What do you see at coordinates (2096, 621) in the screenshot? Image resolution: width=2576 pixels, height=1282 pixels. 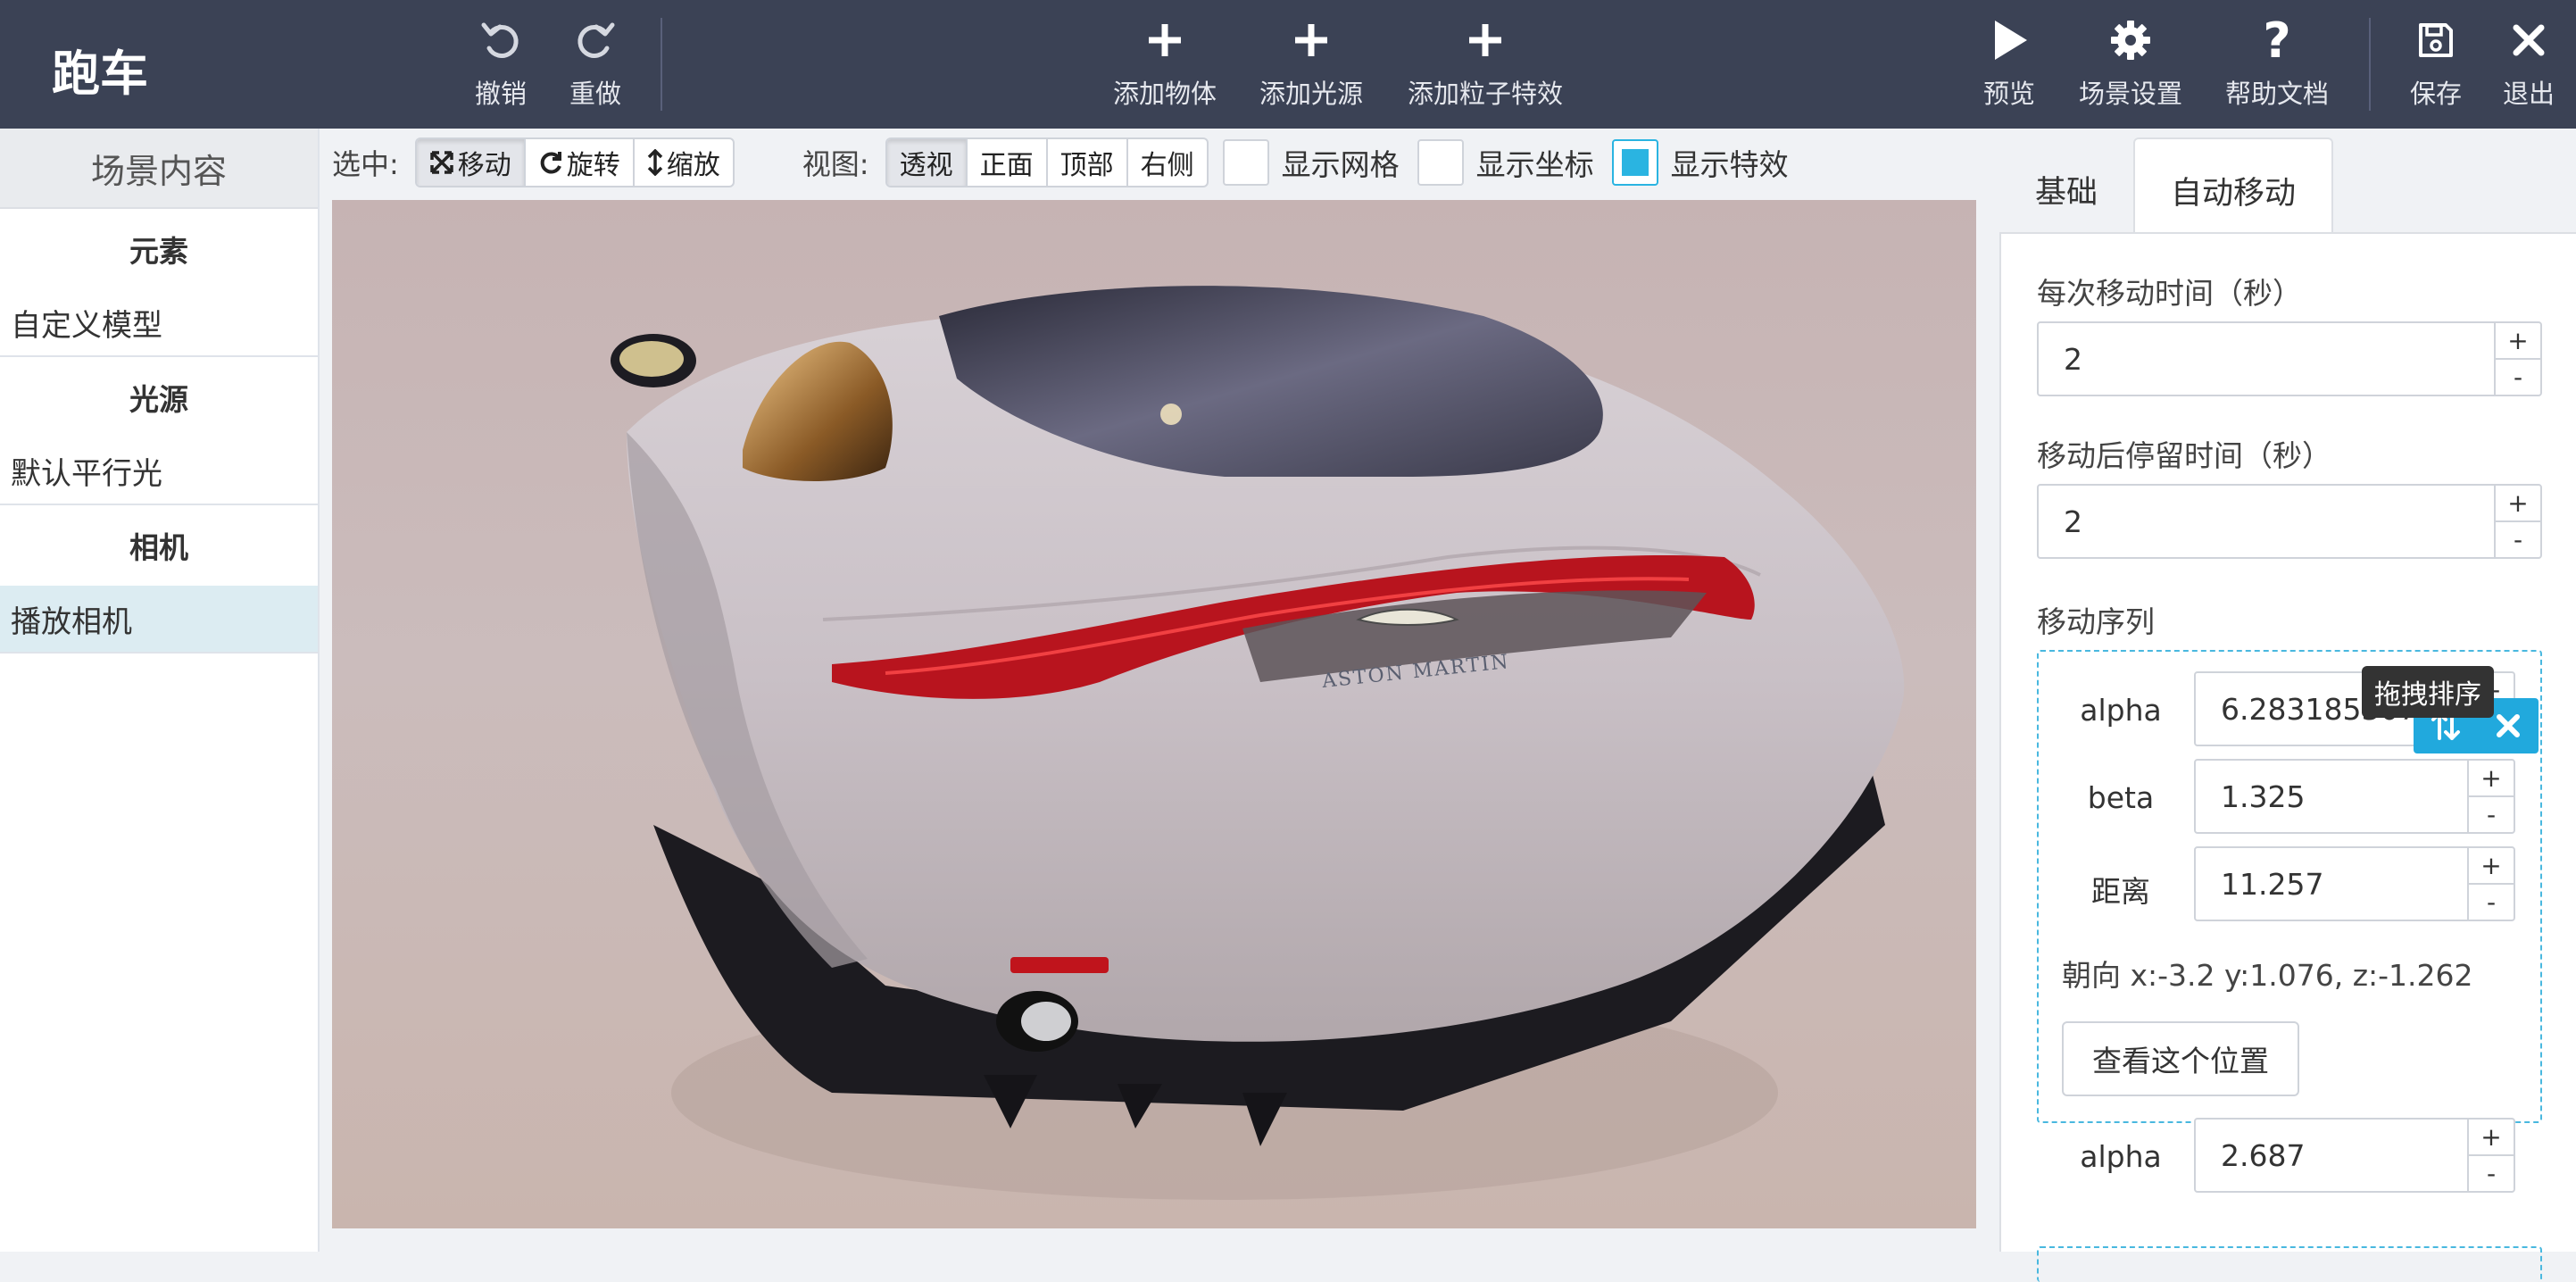 I see `move-sequence-label: 移动序列` at bounding box center [2096, 621].